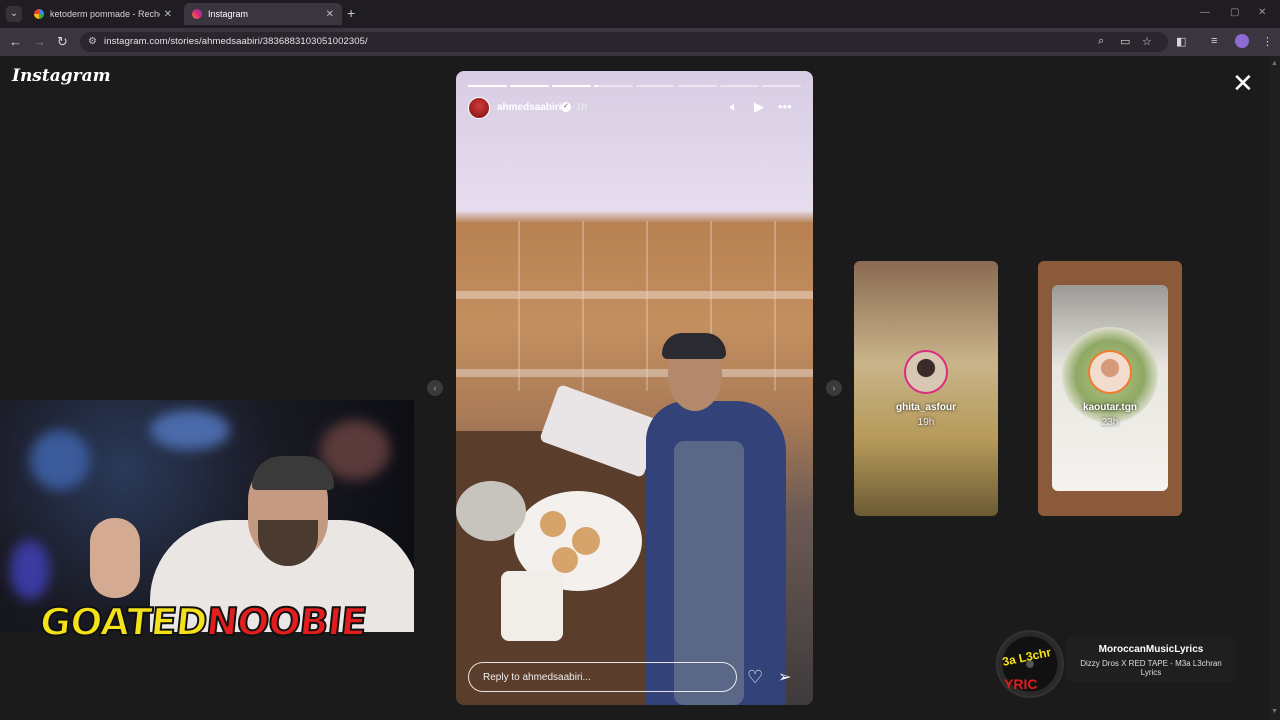  I want to click on back-icon: ←, so click(15, 41).